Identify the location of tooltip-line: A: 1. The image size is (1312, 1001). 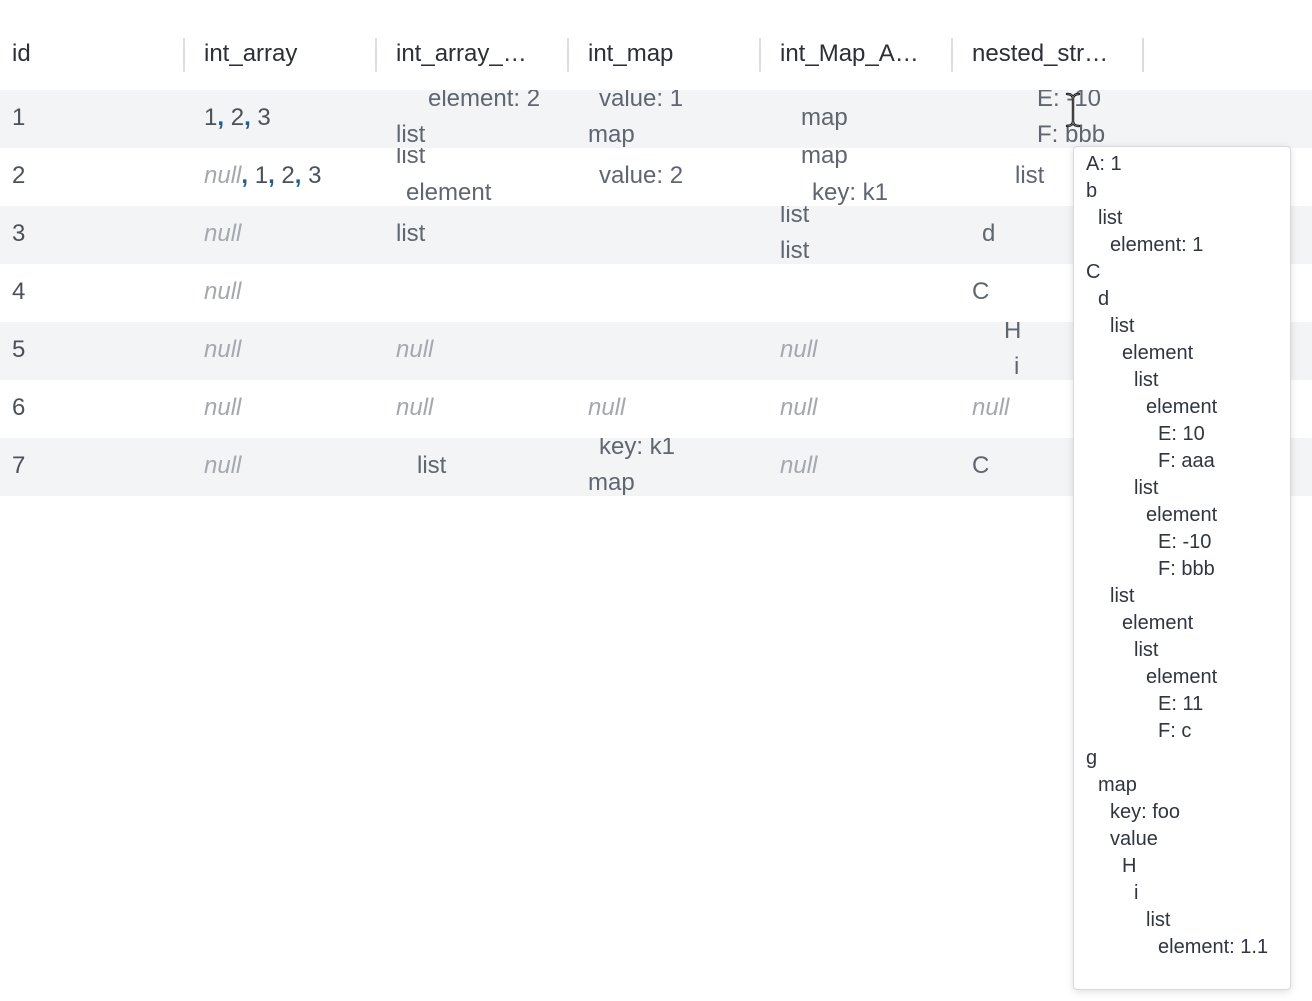
(1104, 164).